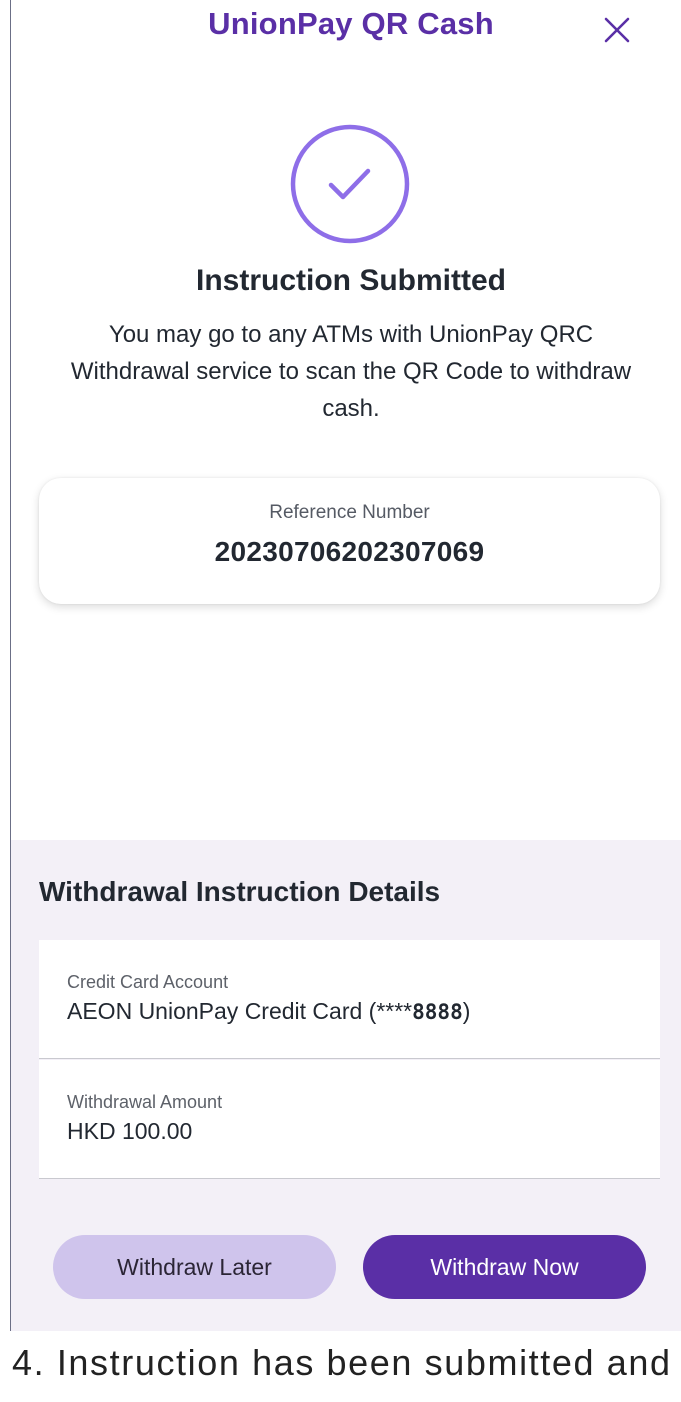 The image size is (681, 1402). What do you see at coordinates (466, 1011) in the screenshot?
I see `card-suffix: )` at bounding box center [466, 1011].